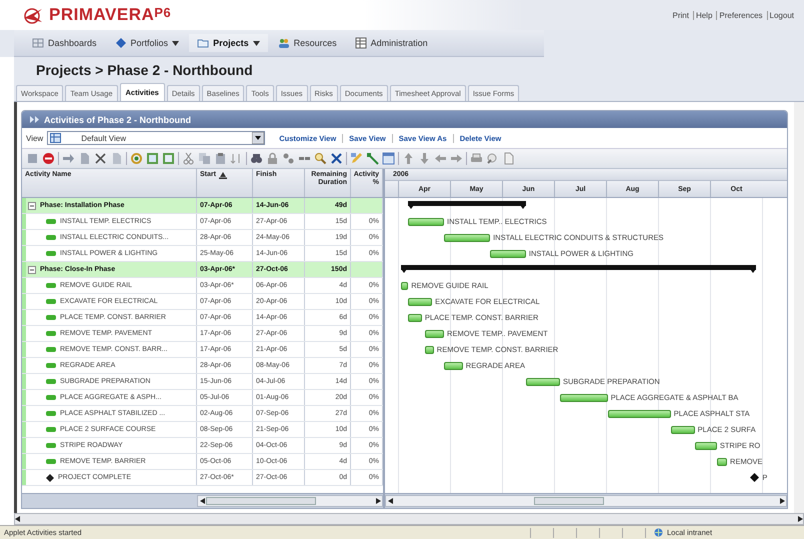  Describe the element at coordinates (204, 158) in the screenshot. I see `copy-icon` at that location.